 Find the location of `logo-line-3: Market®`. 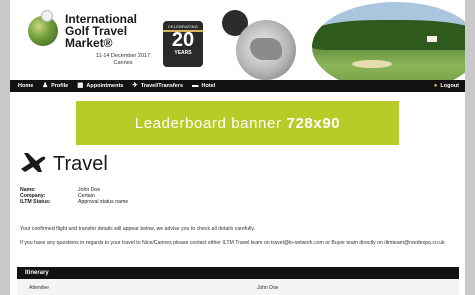

logo-line-3: Market® is located at coordinates (89, 43).